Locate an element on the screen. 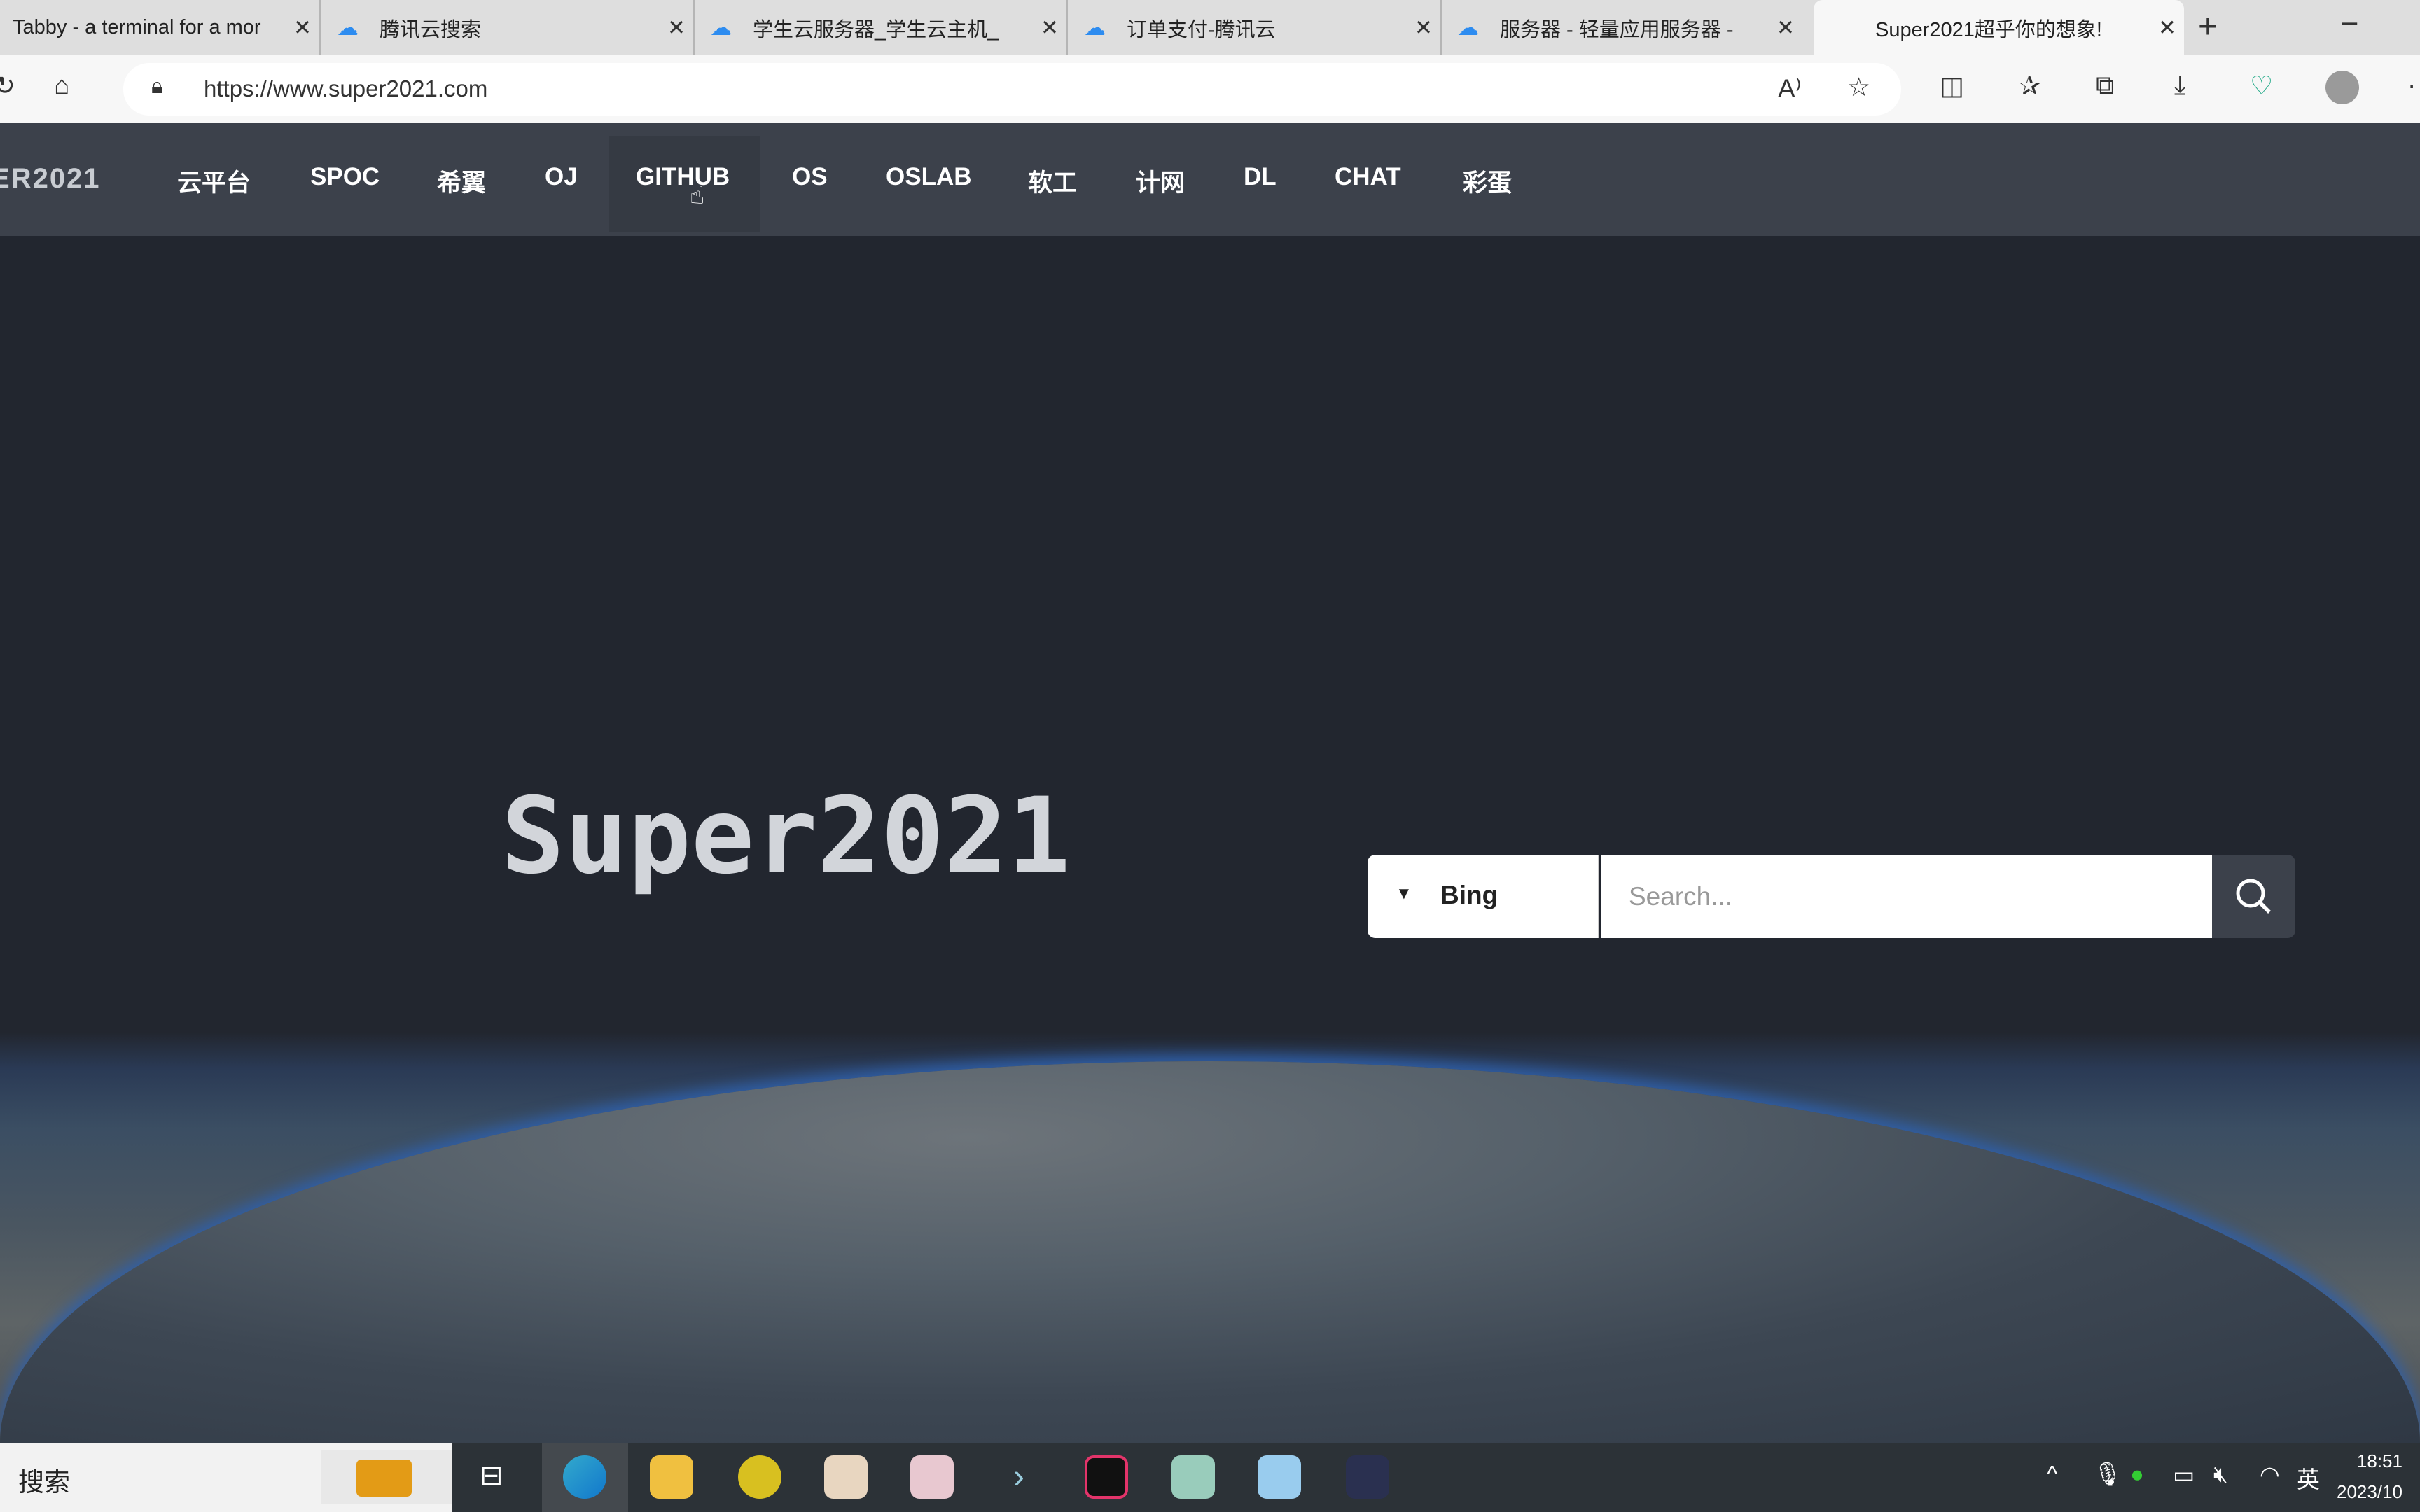 This screenshot has width=2420, height=1512. microphone-icon: 🎙︎ is located at coordinates (2107, 1474).